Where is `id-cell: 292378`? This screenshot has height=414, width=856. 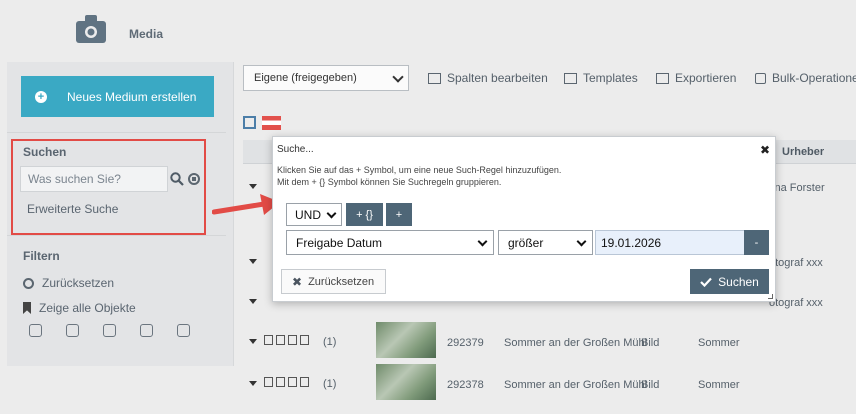 id-cell: 292378 is located at coordinates (465, 385).